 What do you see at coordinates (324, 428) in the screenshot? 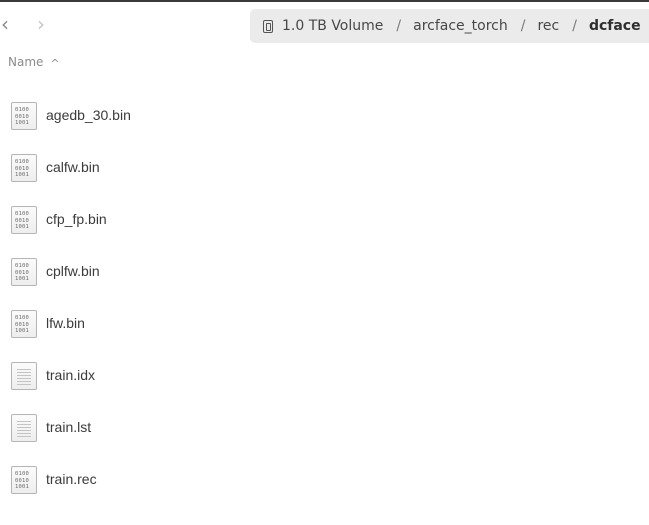
I see `list-item: train.lst` at bounding box center [324, 428].